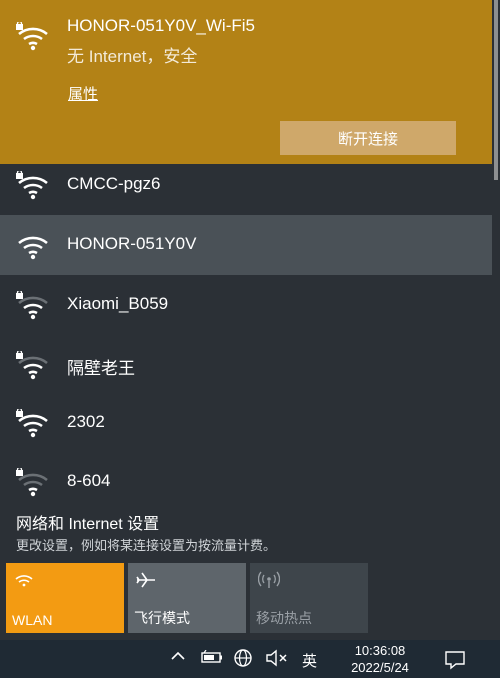 The image size is (500, 678). What do you see at coordinates (132, 56) in the screenshot?
I see `connected-network-status: 无 Internet，安全` at bounding box center [132, 56].